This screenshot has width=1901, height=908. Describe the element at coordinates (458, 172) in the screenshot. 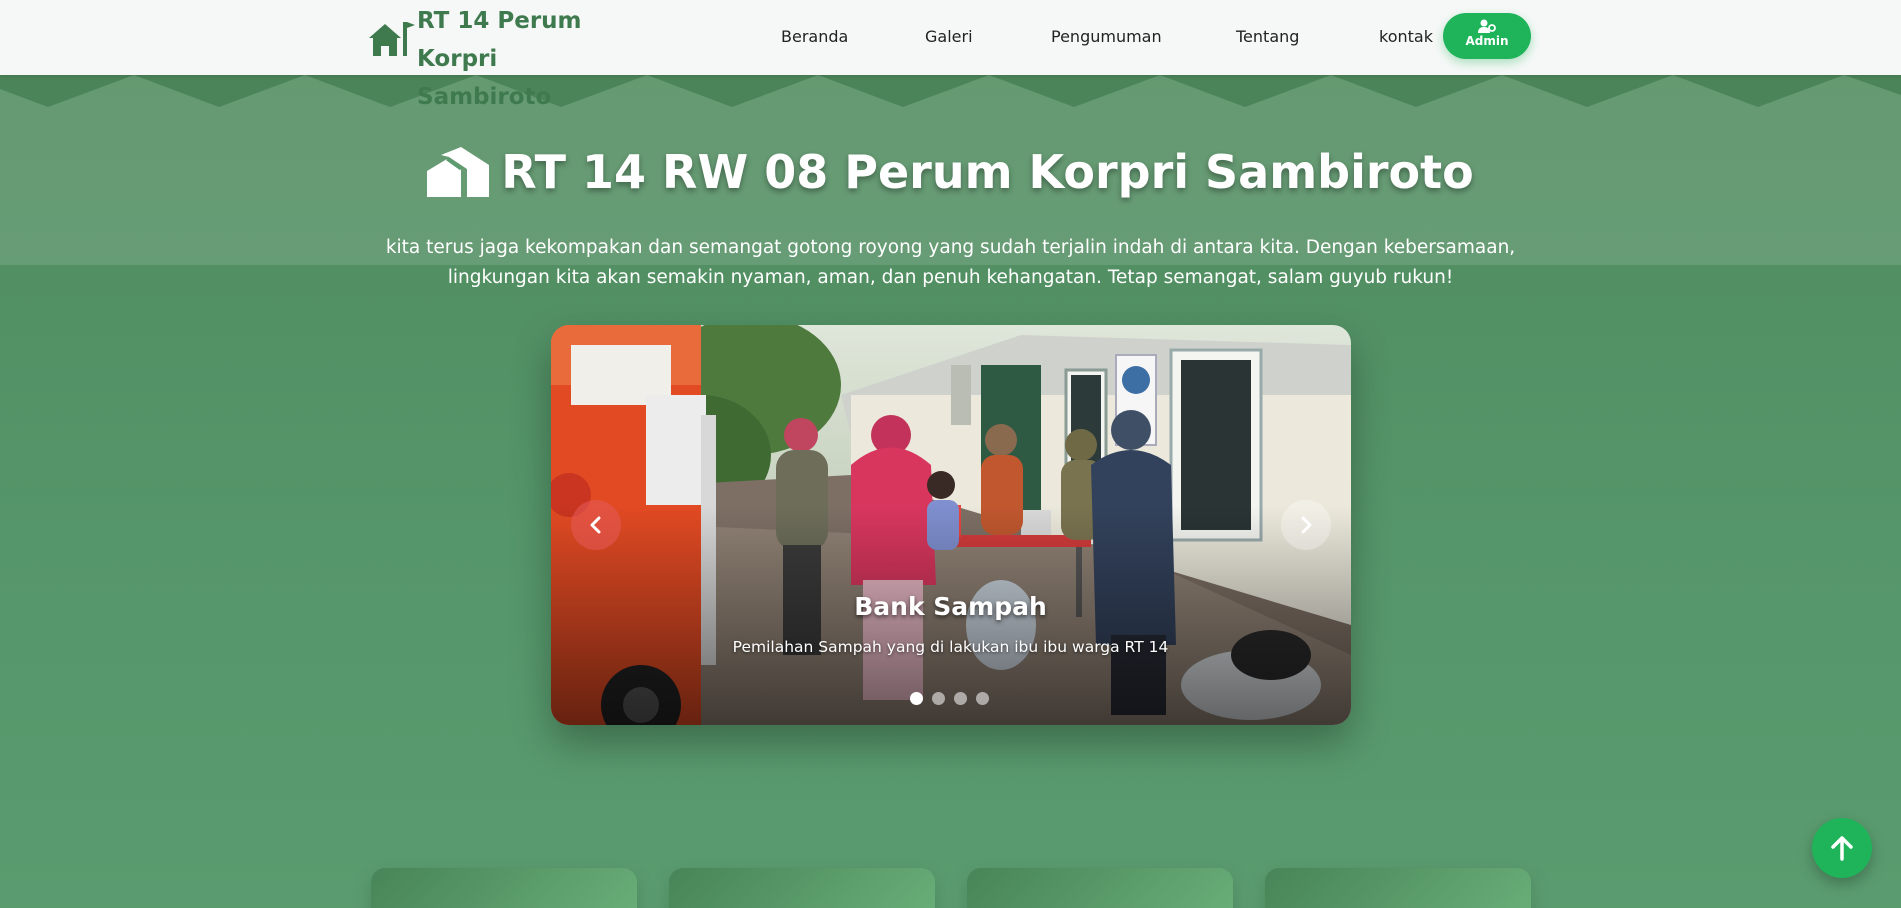

I see `houses-icon` at that location.